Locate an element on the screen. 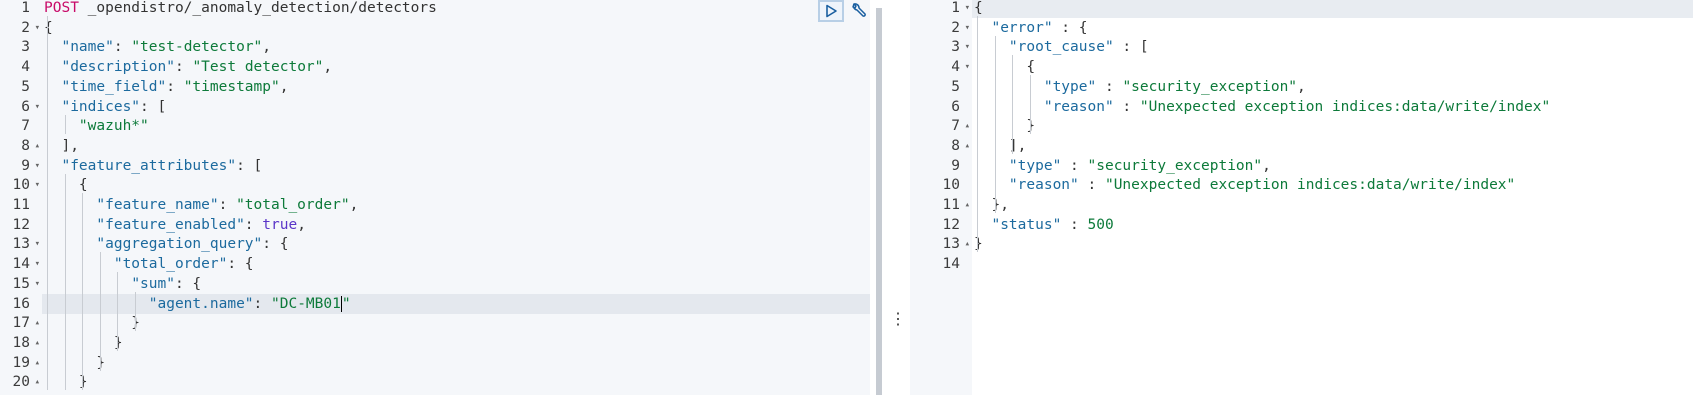 The height and width of the screenshot is (395, 1693). code-line: "feature_enabled": true, is located at coordinates (175, 225).